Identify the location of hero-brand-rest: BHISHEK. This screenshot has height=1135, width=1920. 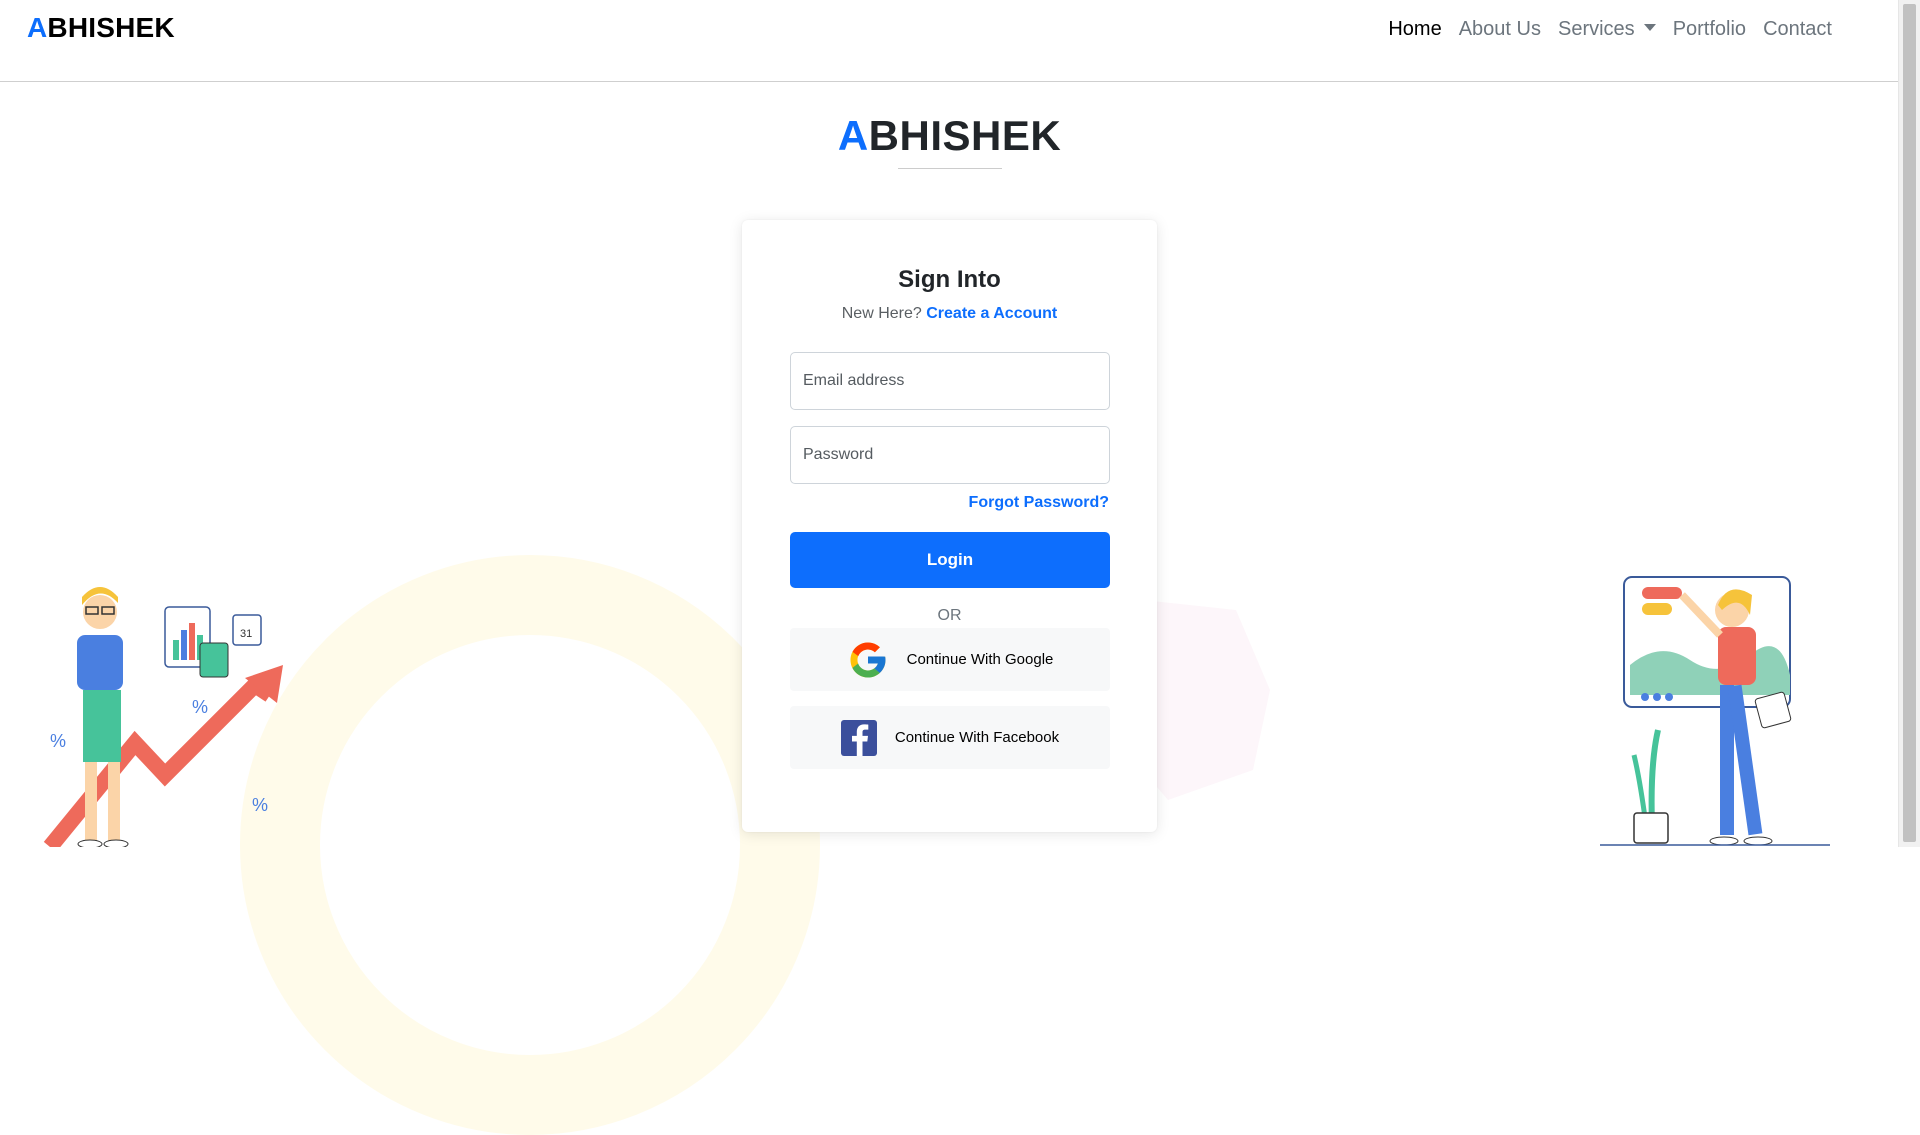
(965, 135).